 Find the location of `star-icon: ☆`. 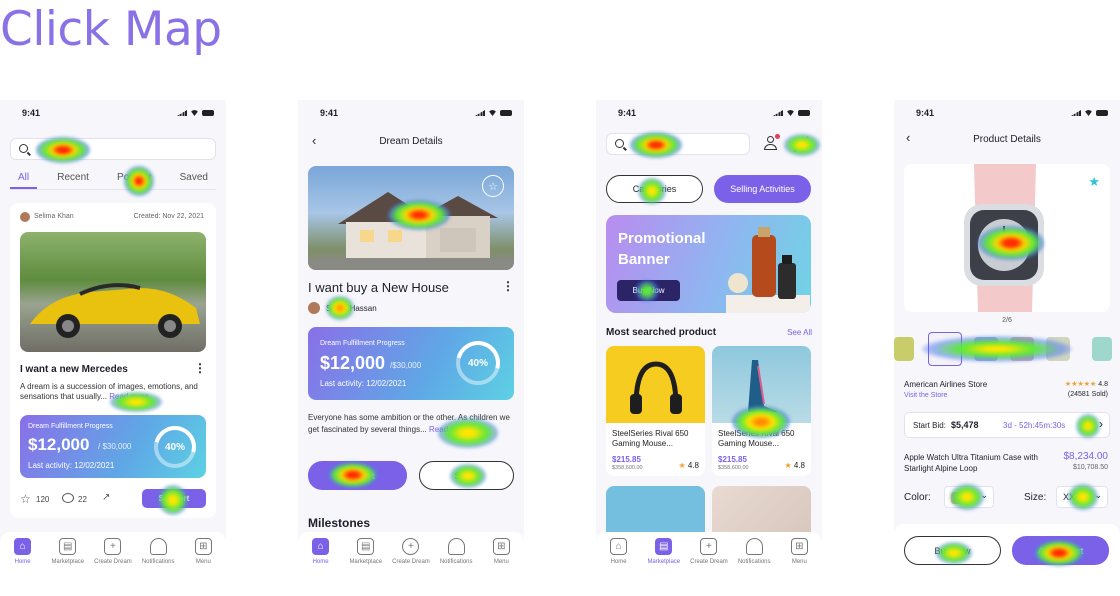

star-icon: ☆ is located at coordinates (25, 499).